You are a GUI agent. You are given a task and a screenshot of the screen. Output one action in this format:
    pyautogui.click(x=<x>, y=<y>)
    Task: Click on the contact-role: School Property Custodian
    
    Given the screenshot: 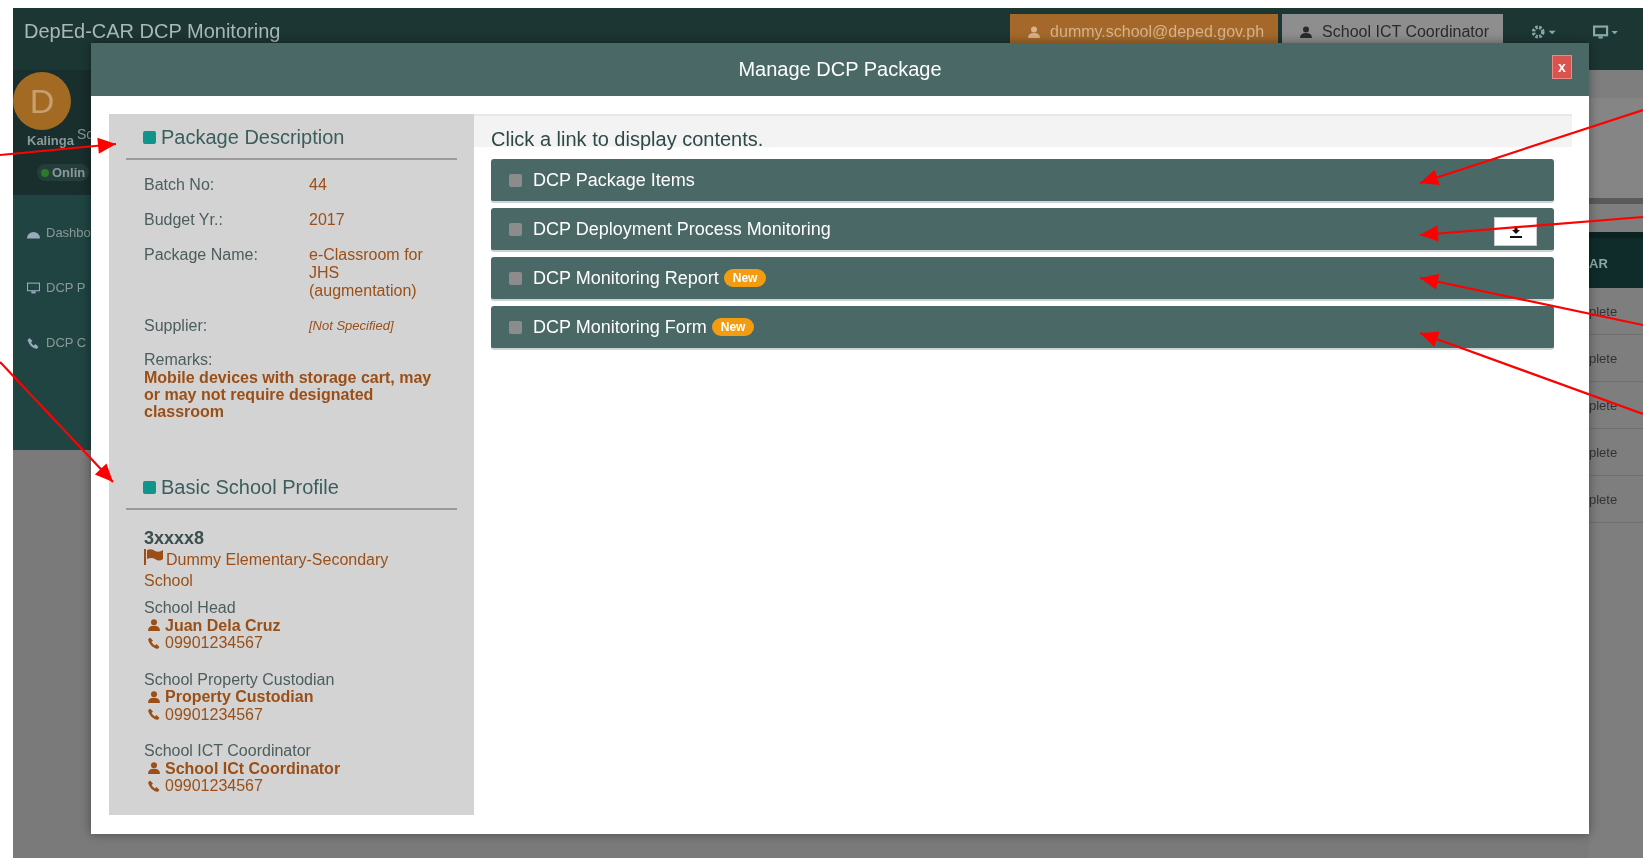 What is the action you would take?
    pyautogui.click(x=240, y=679)
    